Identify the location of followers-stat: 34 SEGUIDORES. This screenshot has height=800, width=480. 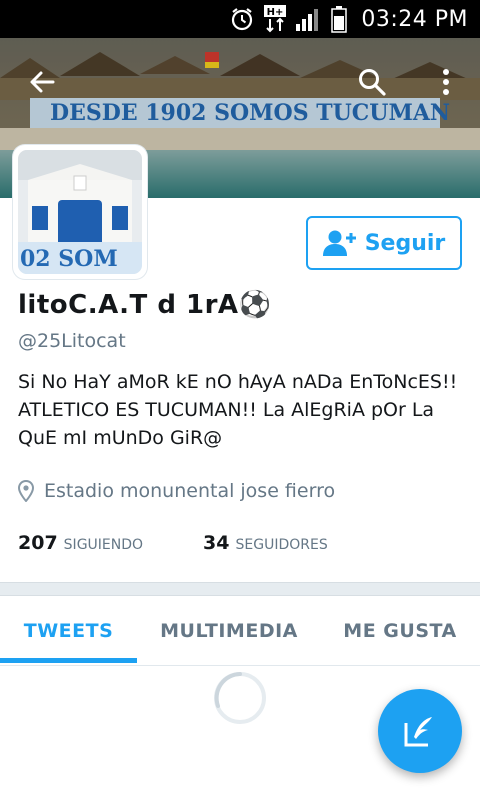
(265, 543).